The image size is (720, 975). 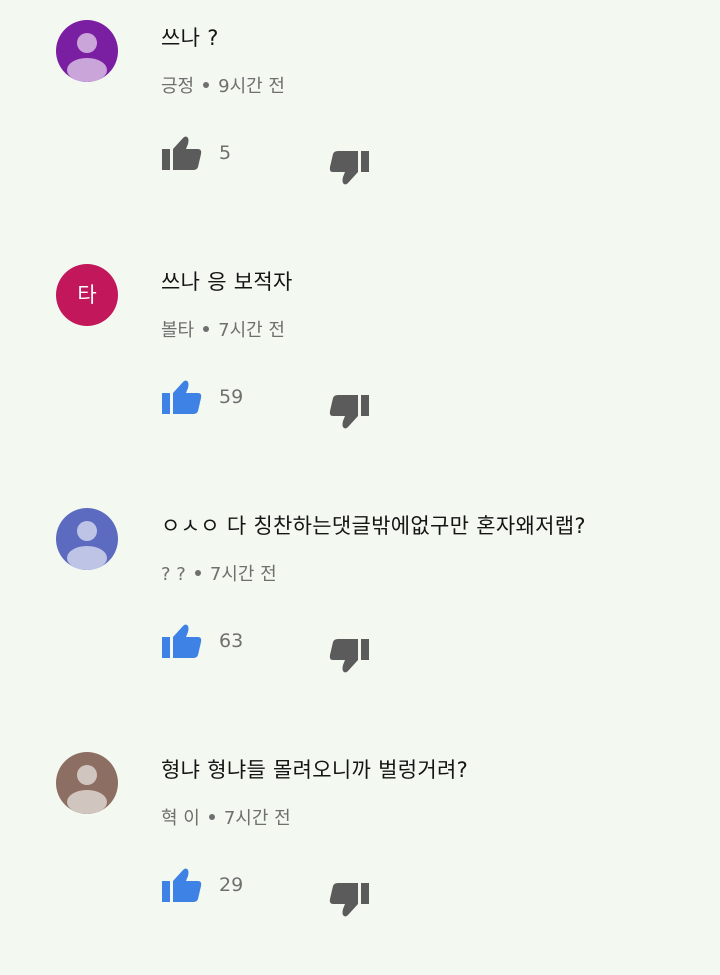 What do you see at coordinates (373, 526) in the screenshot?
I see `comment-text: ㅇㅅㅇ 다 칭찬하는댓글밖에없구만 혼자왜저랩?` at bounding box center [373, 526].